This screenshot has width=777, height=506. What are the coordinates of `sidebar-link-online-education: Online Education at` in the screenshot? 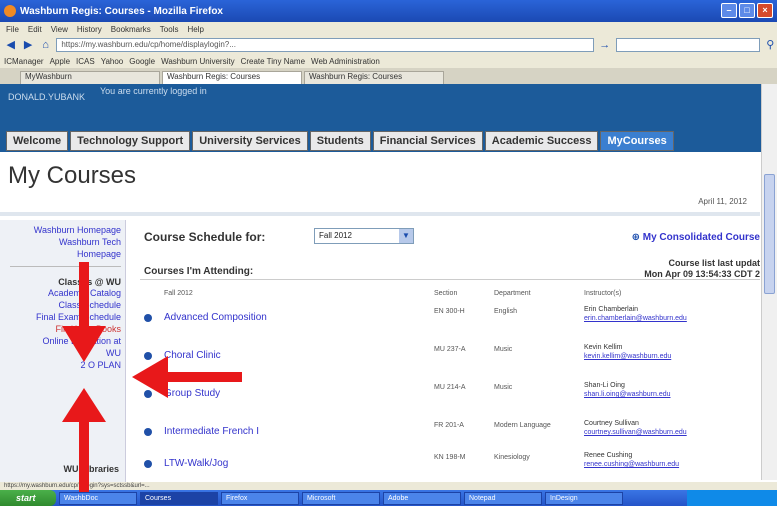 It's located at (60, 341).